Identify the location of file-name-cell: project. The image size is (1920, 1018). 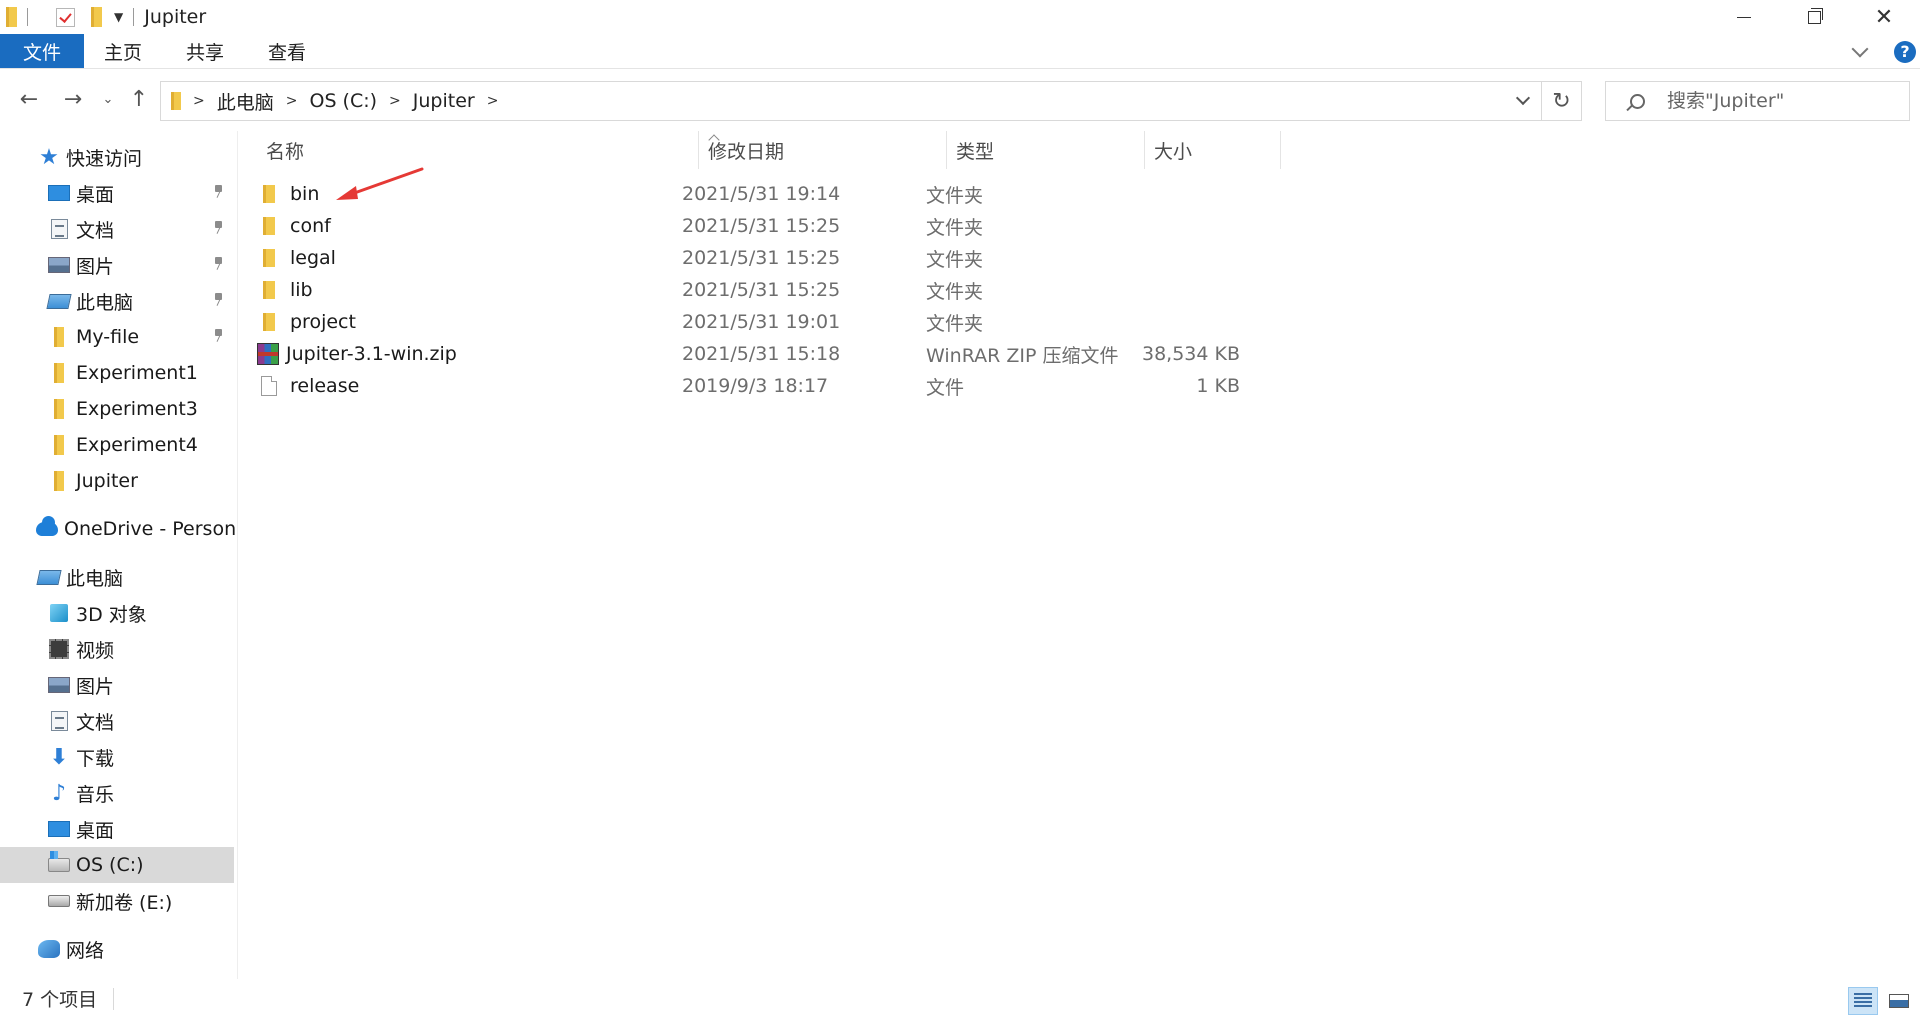
(308, 322).